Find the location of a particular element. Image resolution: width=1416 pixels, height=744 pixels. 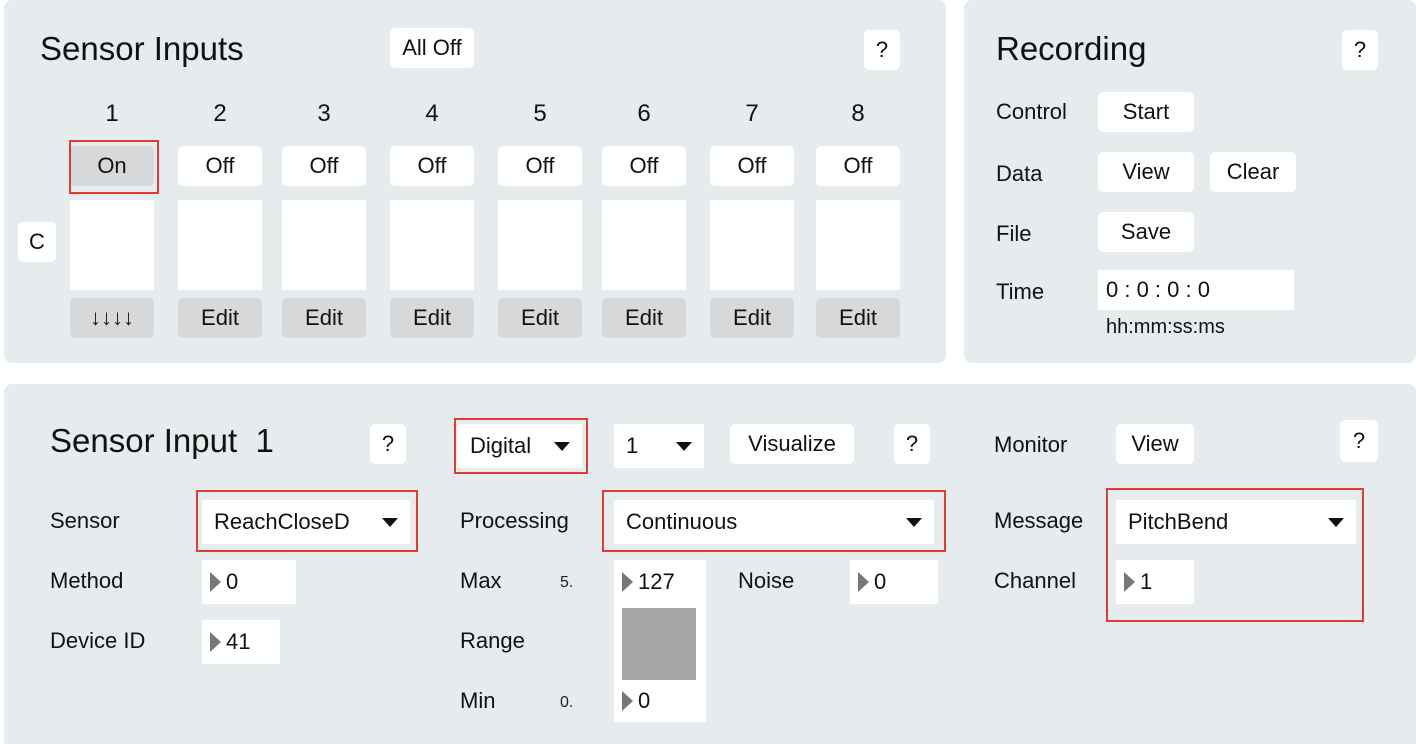

mode-highlight is located at coordinates (521, 446).